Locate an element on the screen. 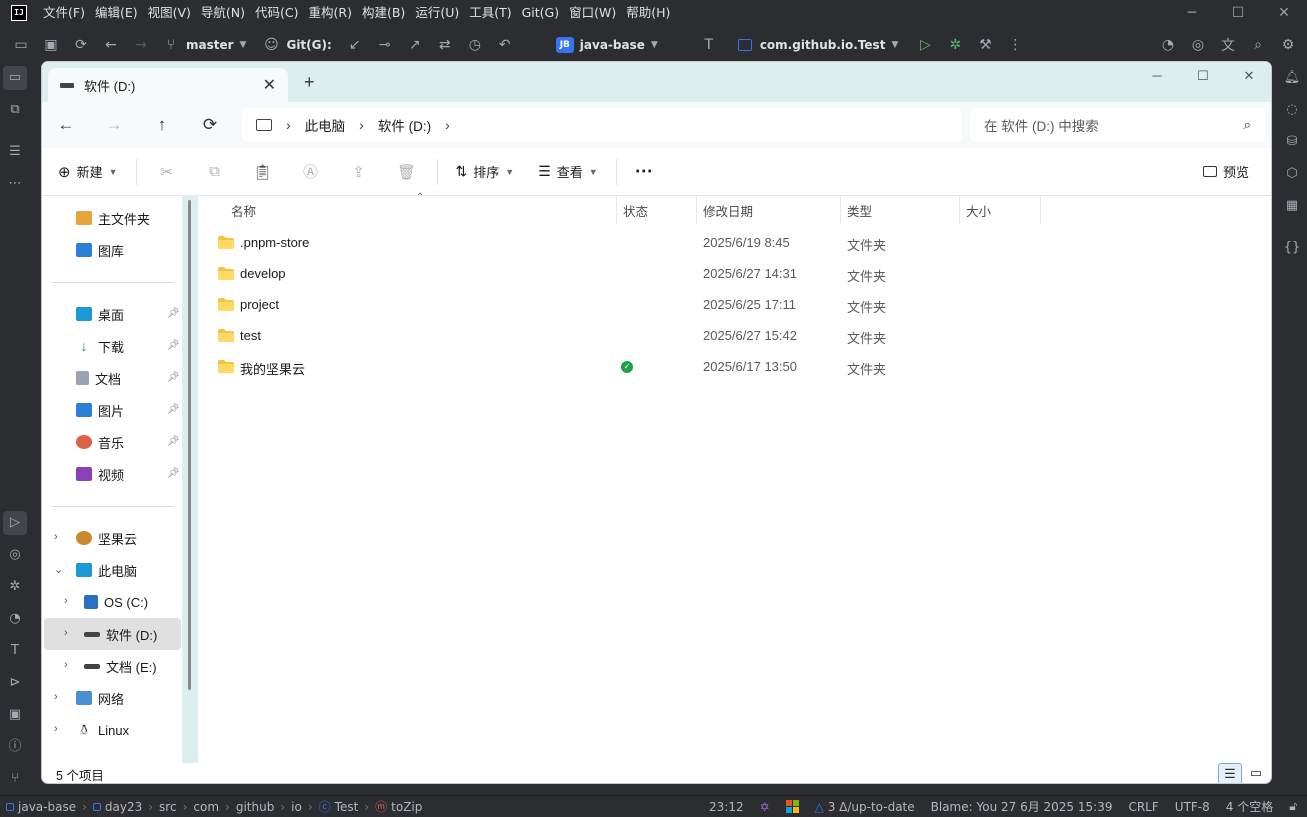 Image resolution: width=1307 pixels, height=817 pixels. chevron-right-icon: › is located at coordinates (447, 125).